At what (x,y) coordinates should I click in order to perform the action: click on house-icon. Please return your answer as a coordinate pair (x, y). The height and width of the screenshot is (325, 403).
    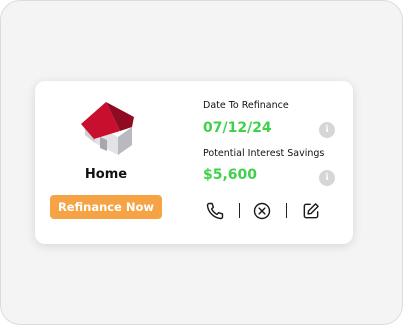
    Looking at the image, I should click on (107, 128).